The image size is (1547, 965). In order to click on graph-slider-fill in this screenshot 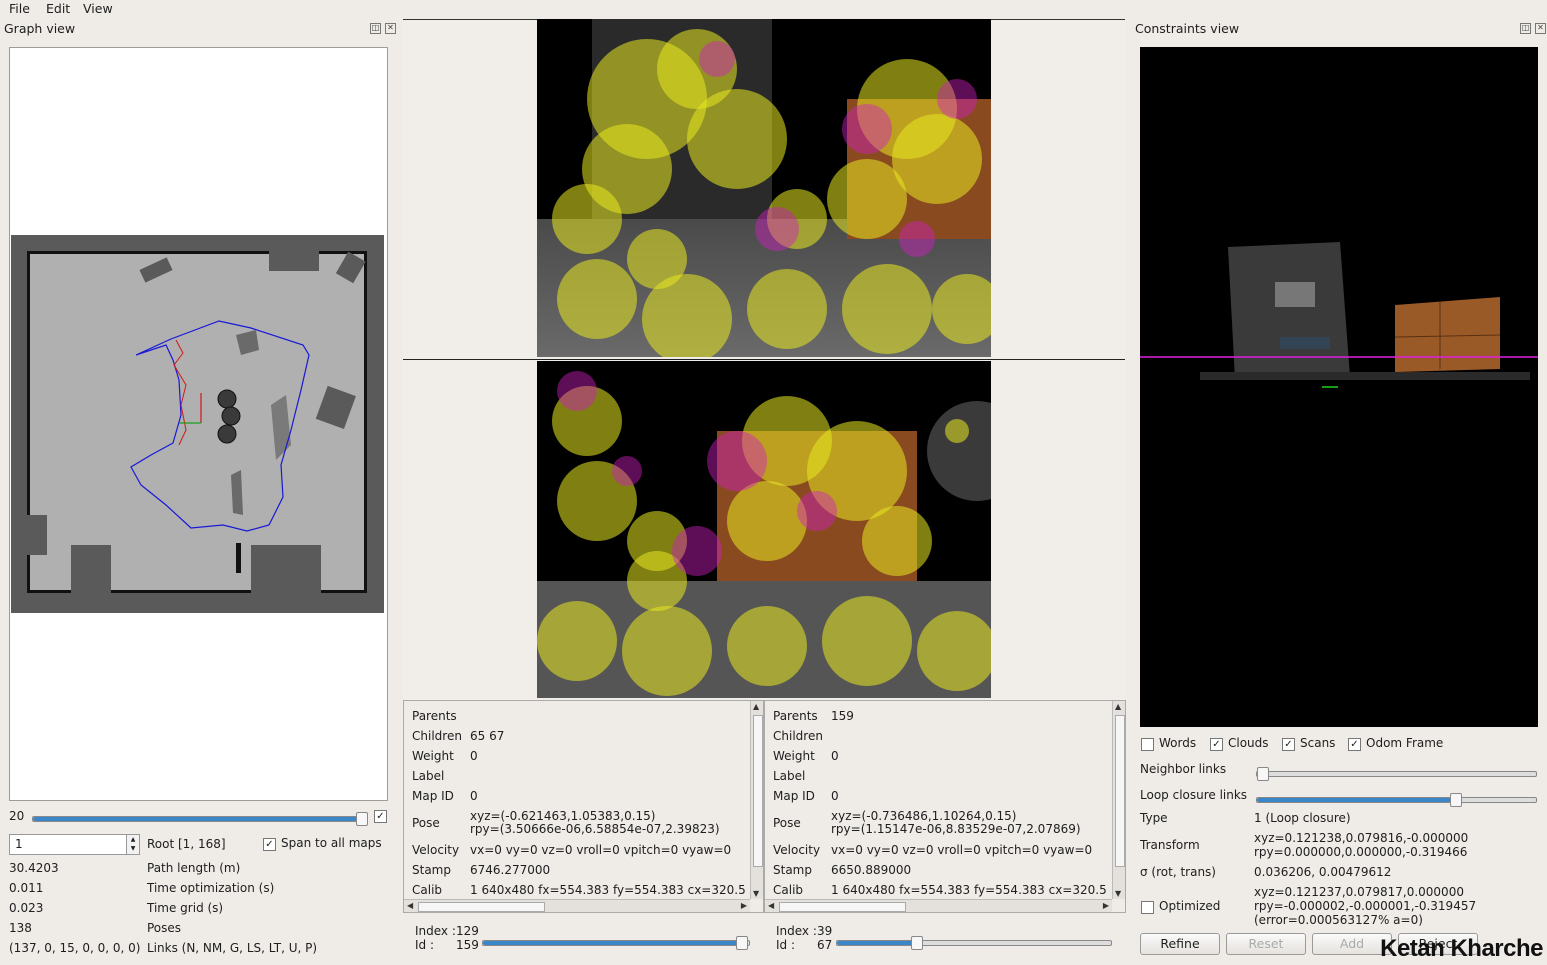, I will do `click(199, 819)`.